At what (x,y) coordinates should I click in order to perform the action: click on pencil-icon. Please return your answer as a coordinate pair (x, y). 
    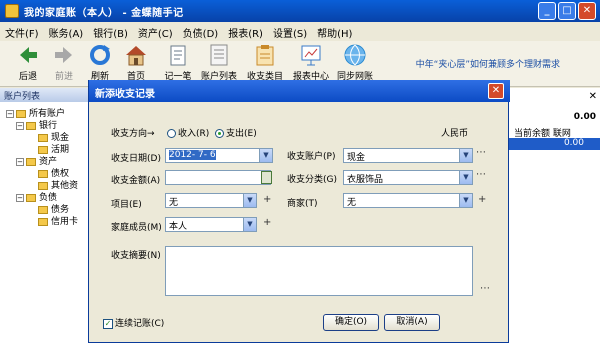
    Looking at the image, I should click on (178, 55).